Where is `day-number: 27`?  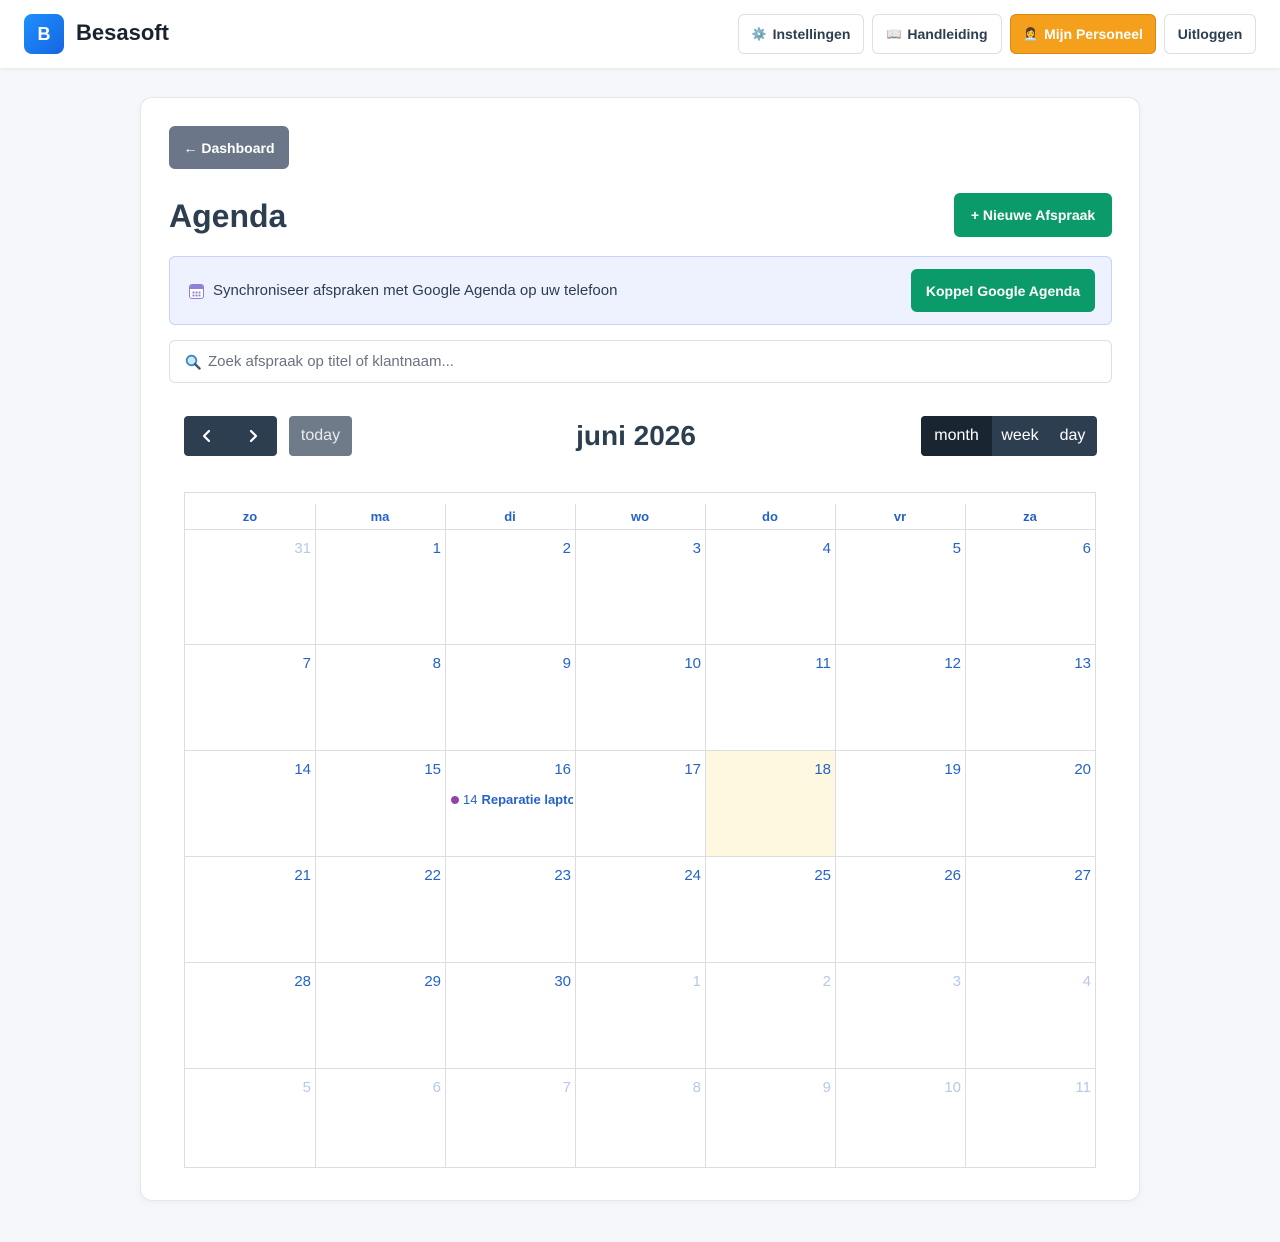
day-number: 27 is located at coordinates (1082, 875).